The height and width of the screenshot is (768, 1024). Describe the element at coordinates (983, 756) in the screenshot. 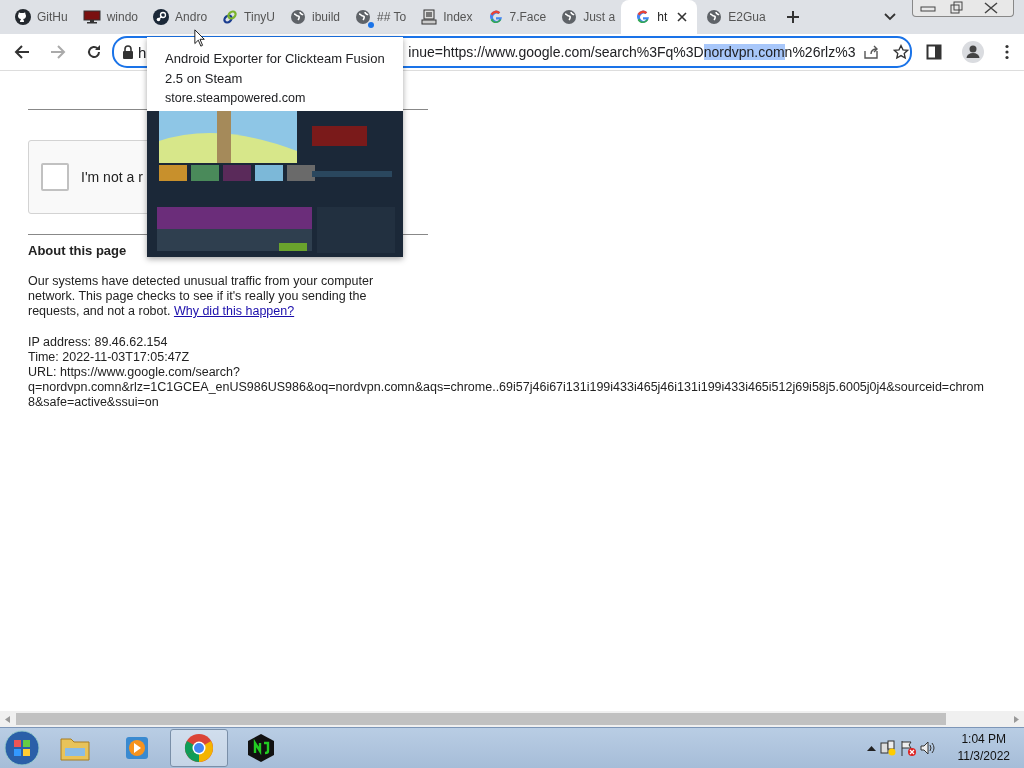

I see `clock-date: 11/3/2022` at that location.